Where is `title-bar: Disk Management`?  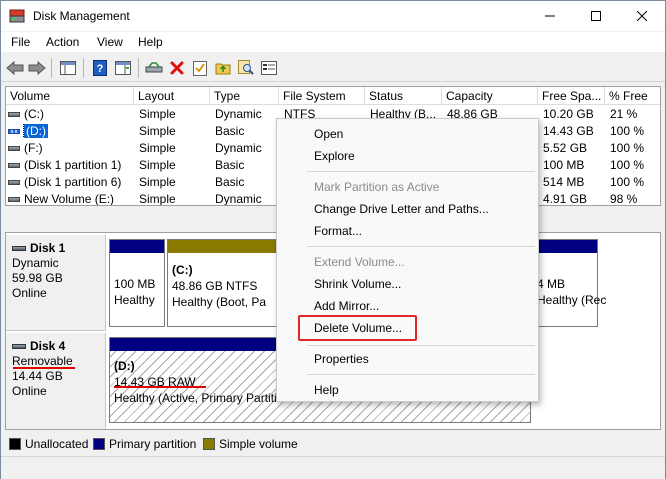 title-bar: Disk Management is located at coordinates (333, 16).